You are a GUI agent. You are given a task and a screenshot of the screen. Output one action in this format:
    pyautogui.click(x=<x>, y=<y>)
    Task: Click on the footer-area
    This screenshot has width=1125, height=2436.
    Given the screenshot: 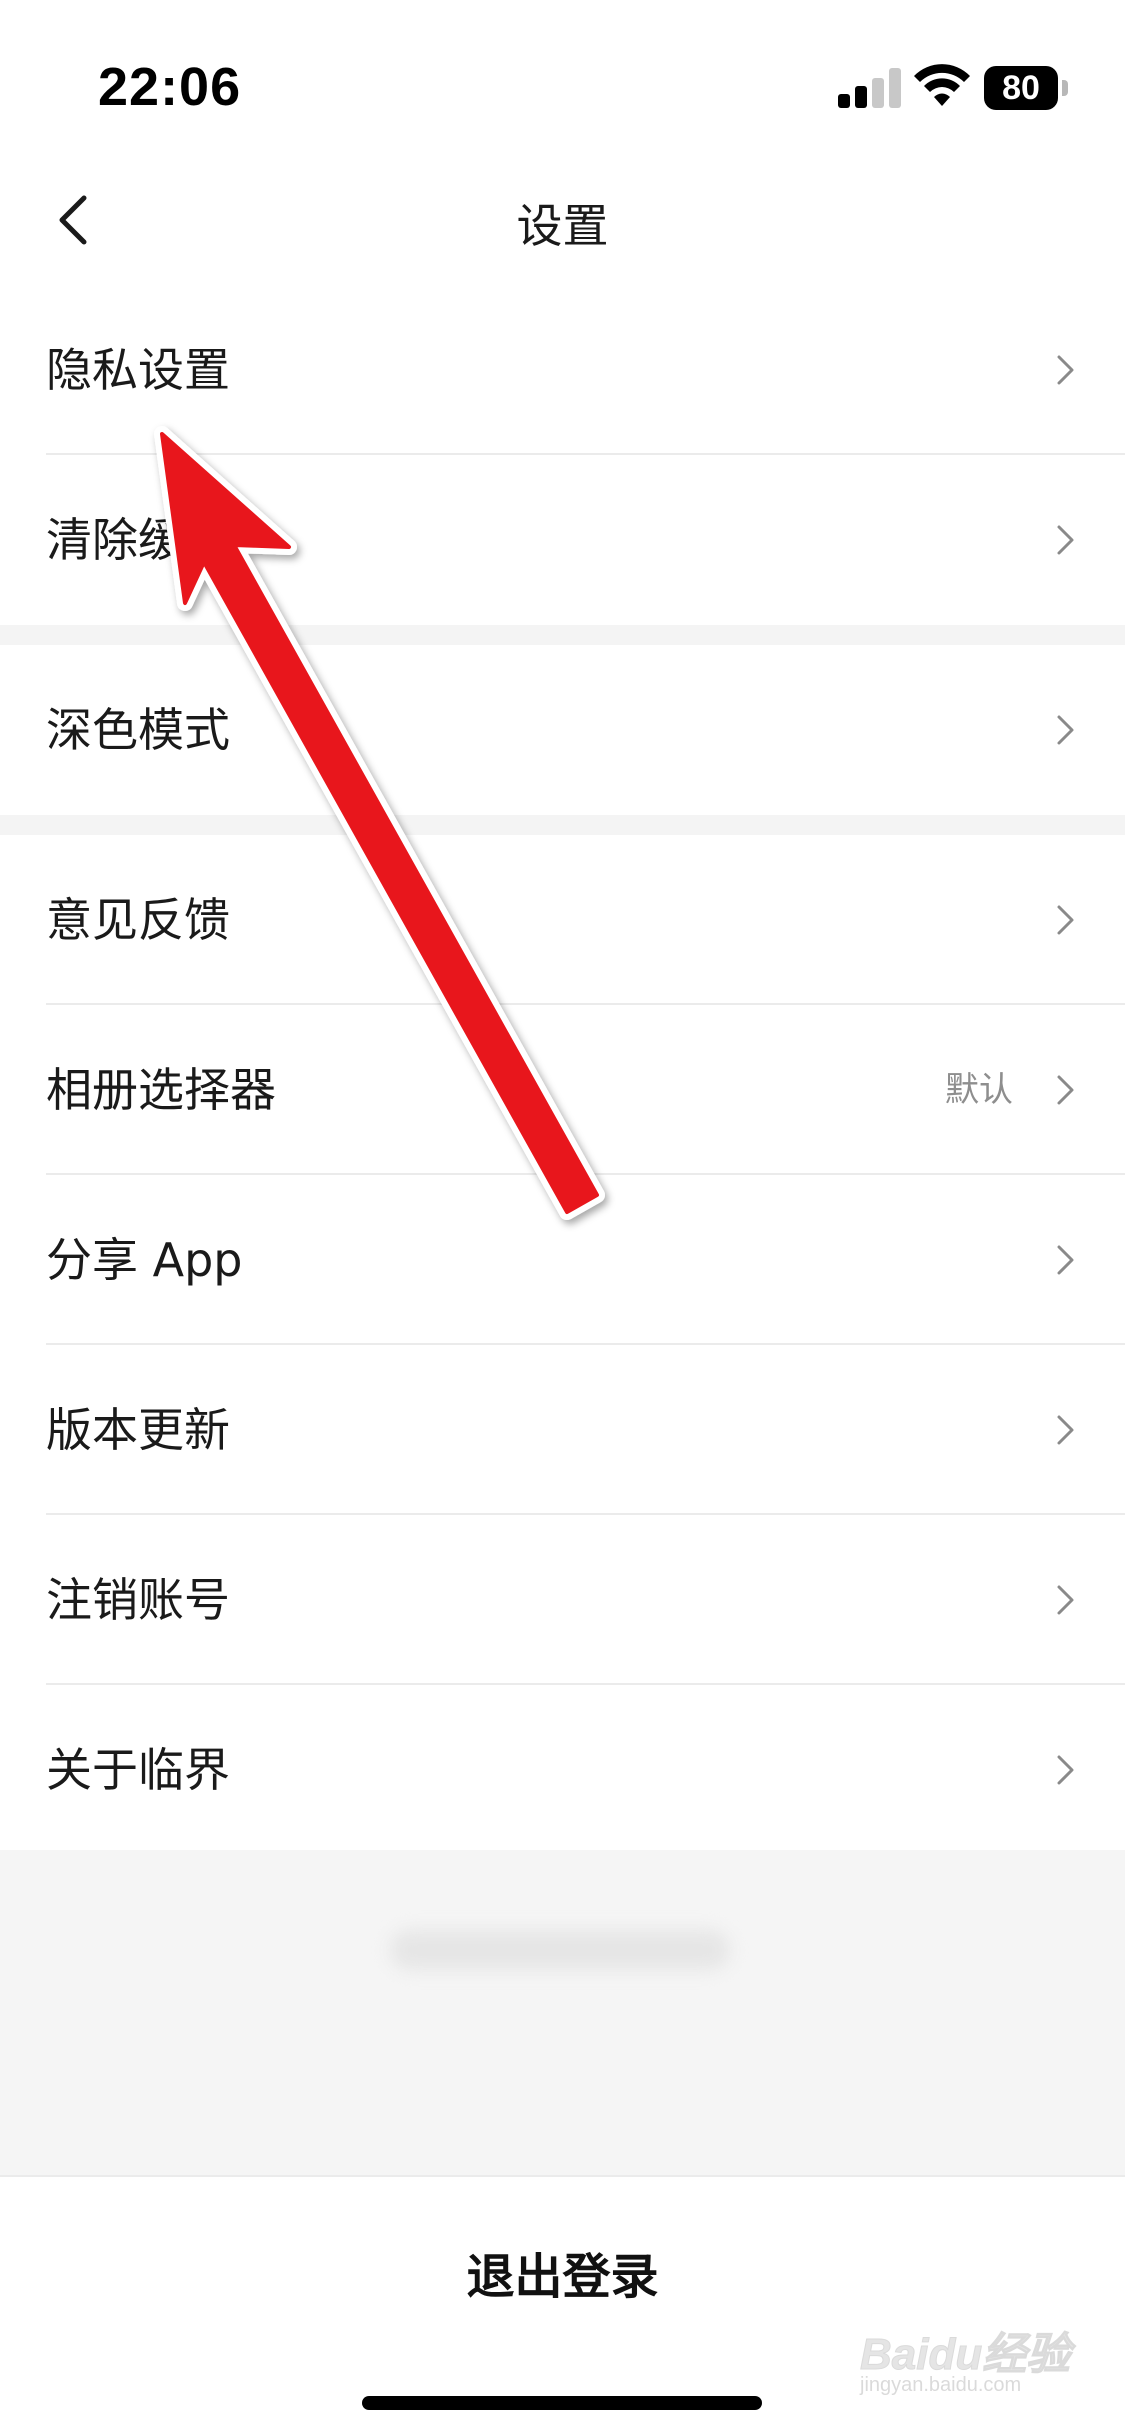 What is the action you would take?
    pyautogui.click(x=562, y=2012)
    